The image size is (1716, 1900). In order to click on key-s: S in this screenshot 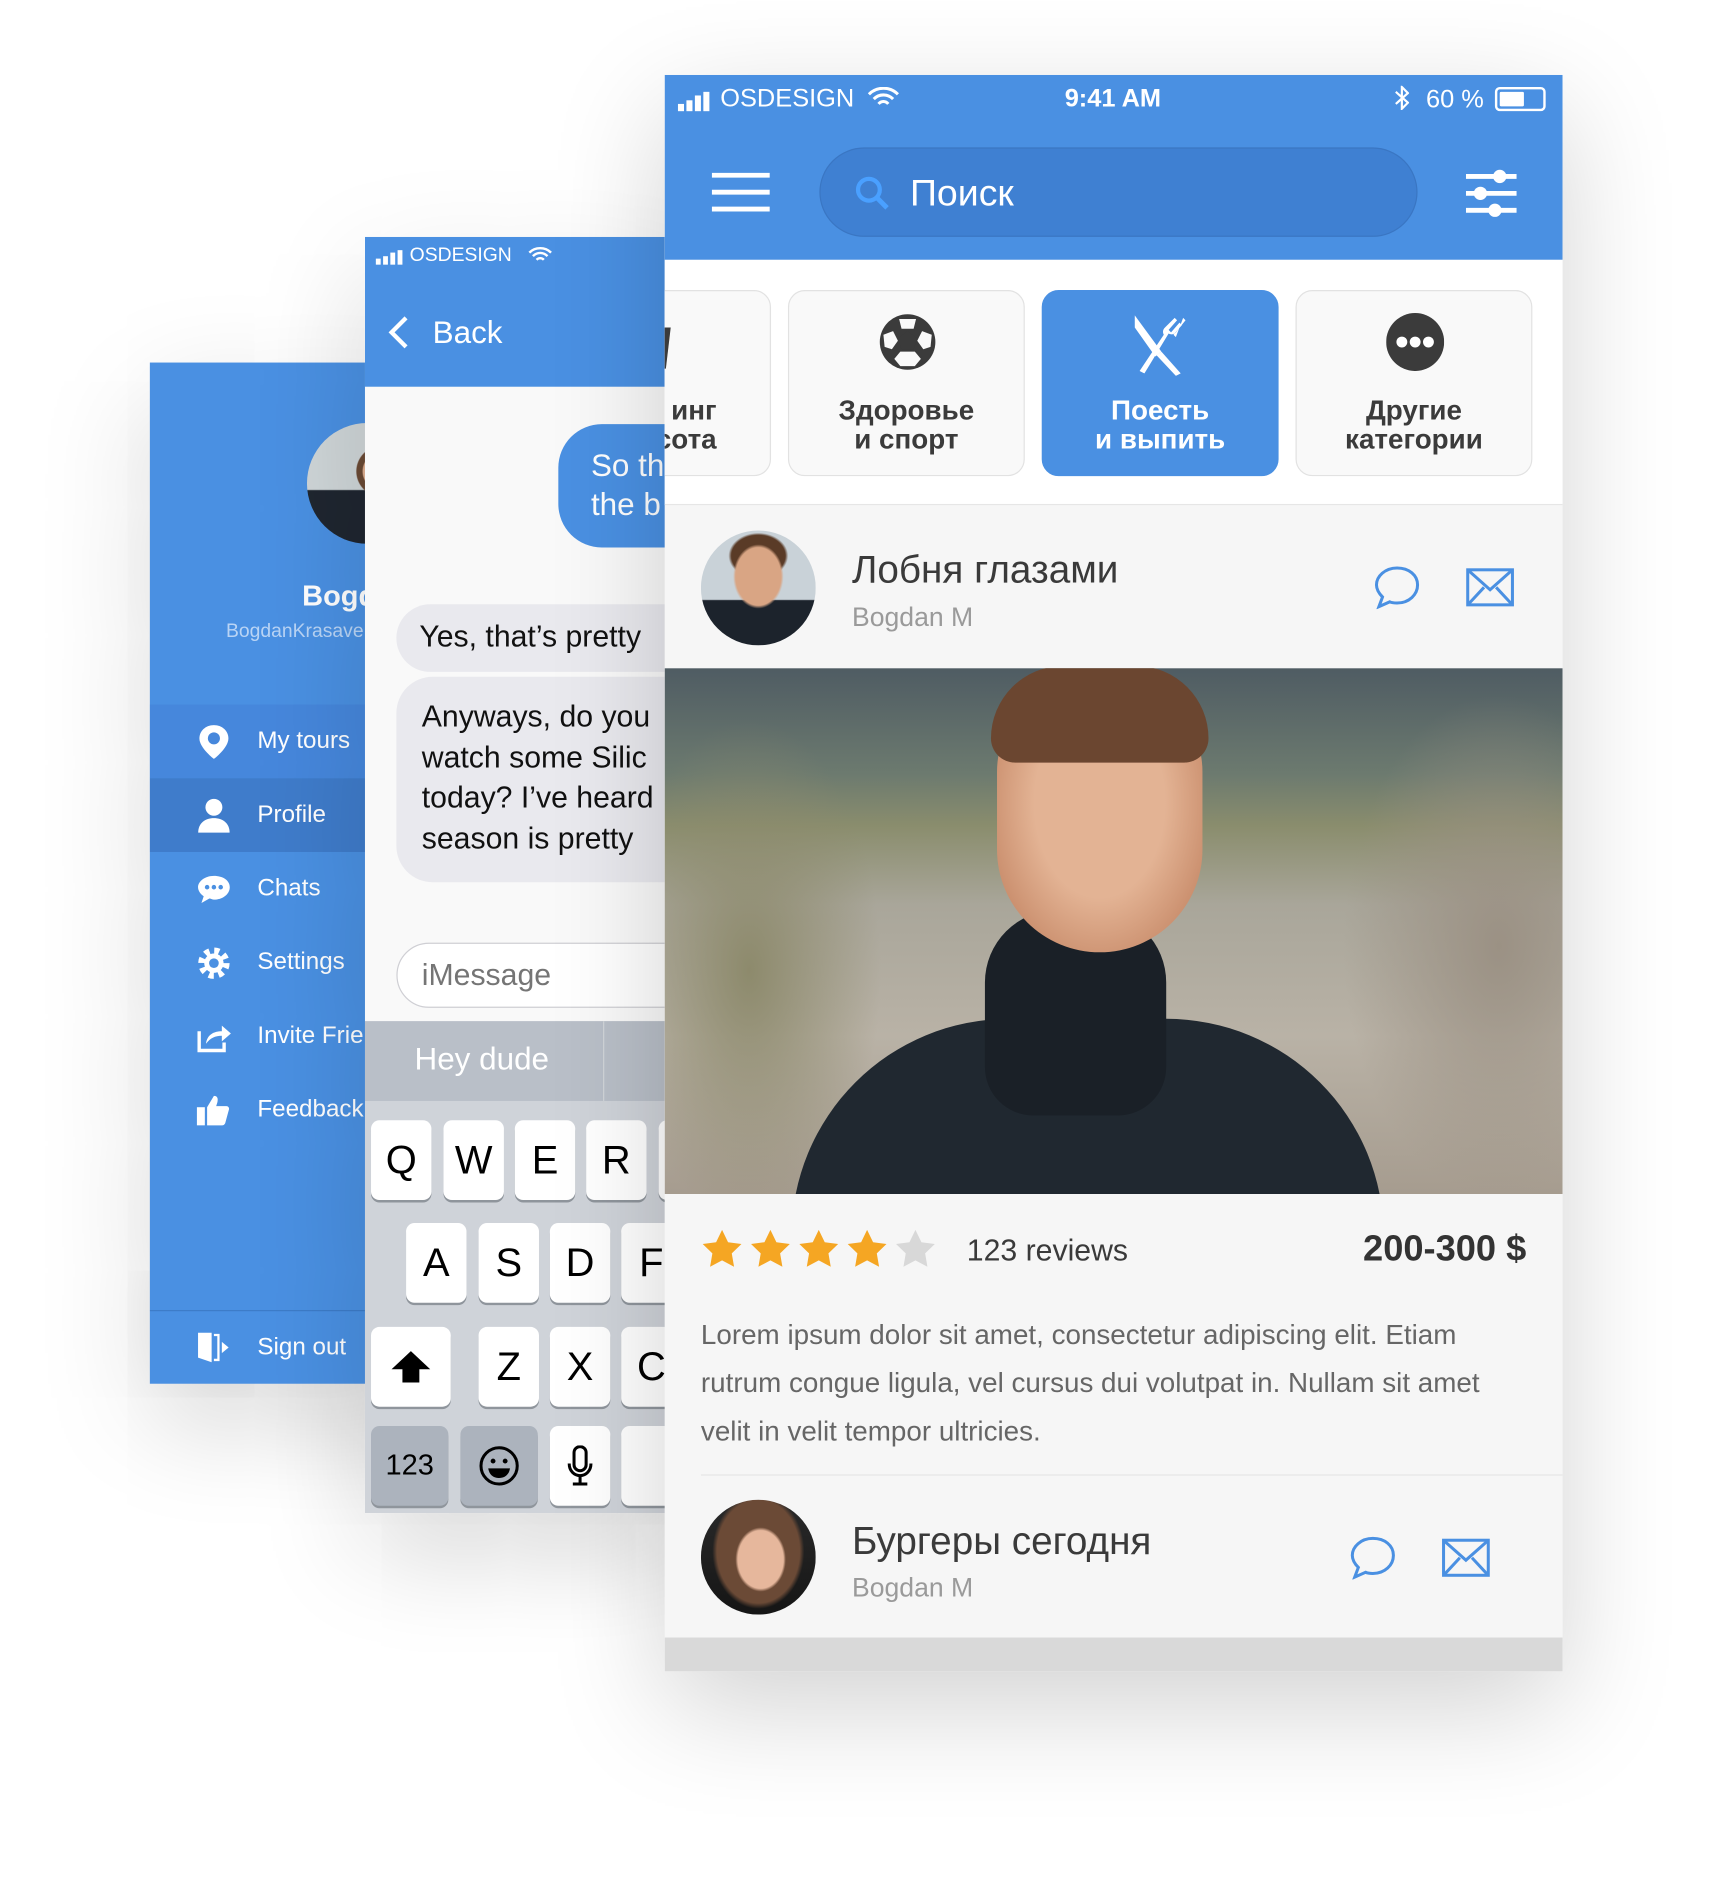, I will do `click(508, 1263)`.